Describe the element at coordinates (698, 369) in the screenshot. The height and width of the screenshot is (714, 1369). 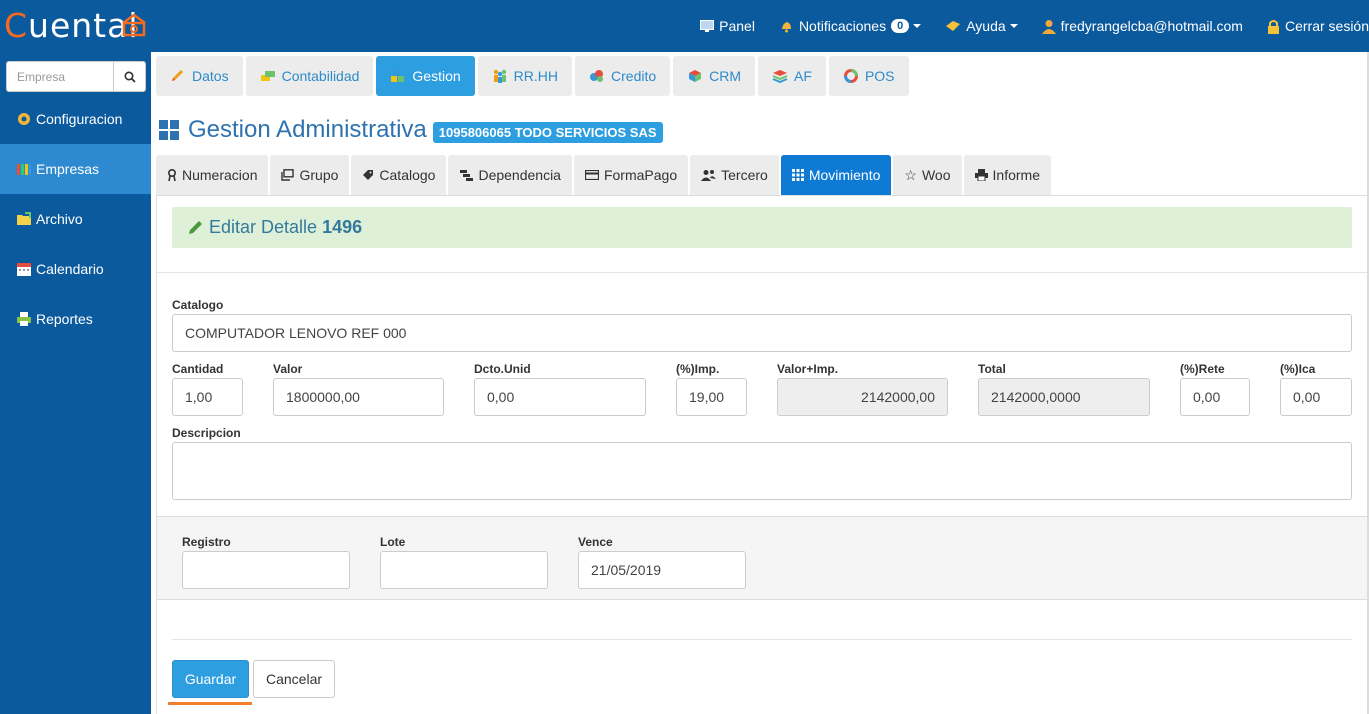
I see `imp-label: (%)Imp.` at that location.